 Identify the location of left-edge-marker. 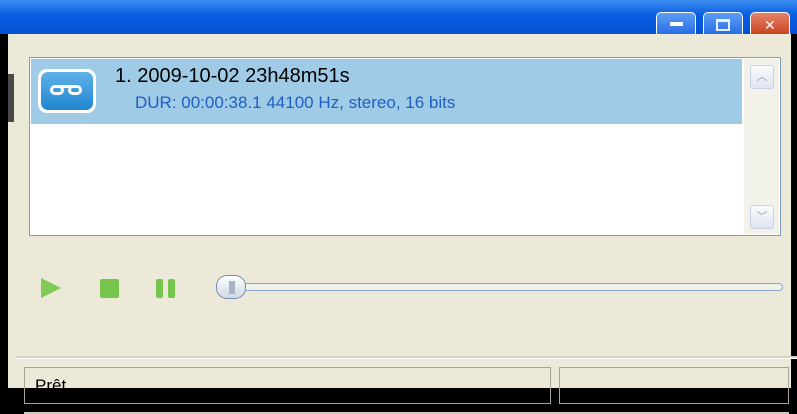
(11, 98).